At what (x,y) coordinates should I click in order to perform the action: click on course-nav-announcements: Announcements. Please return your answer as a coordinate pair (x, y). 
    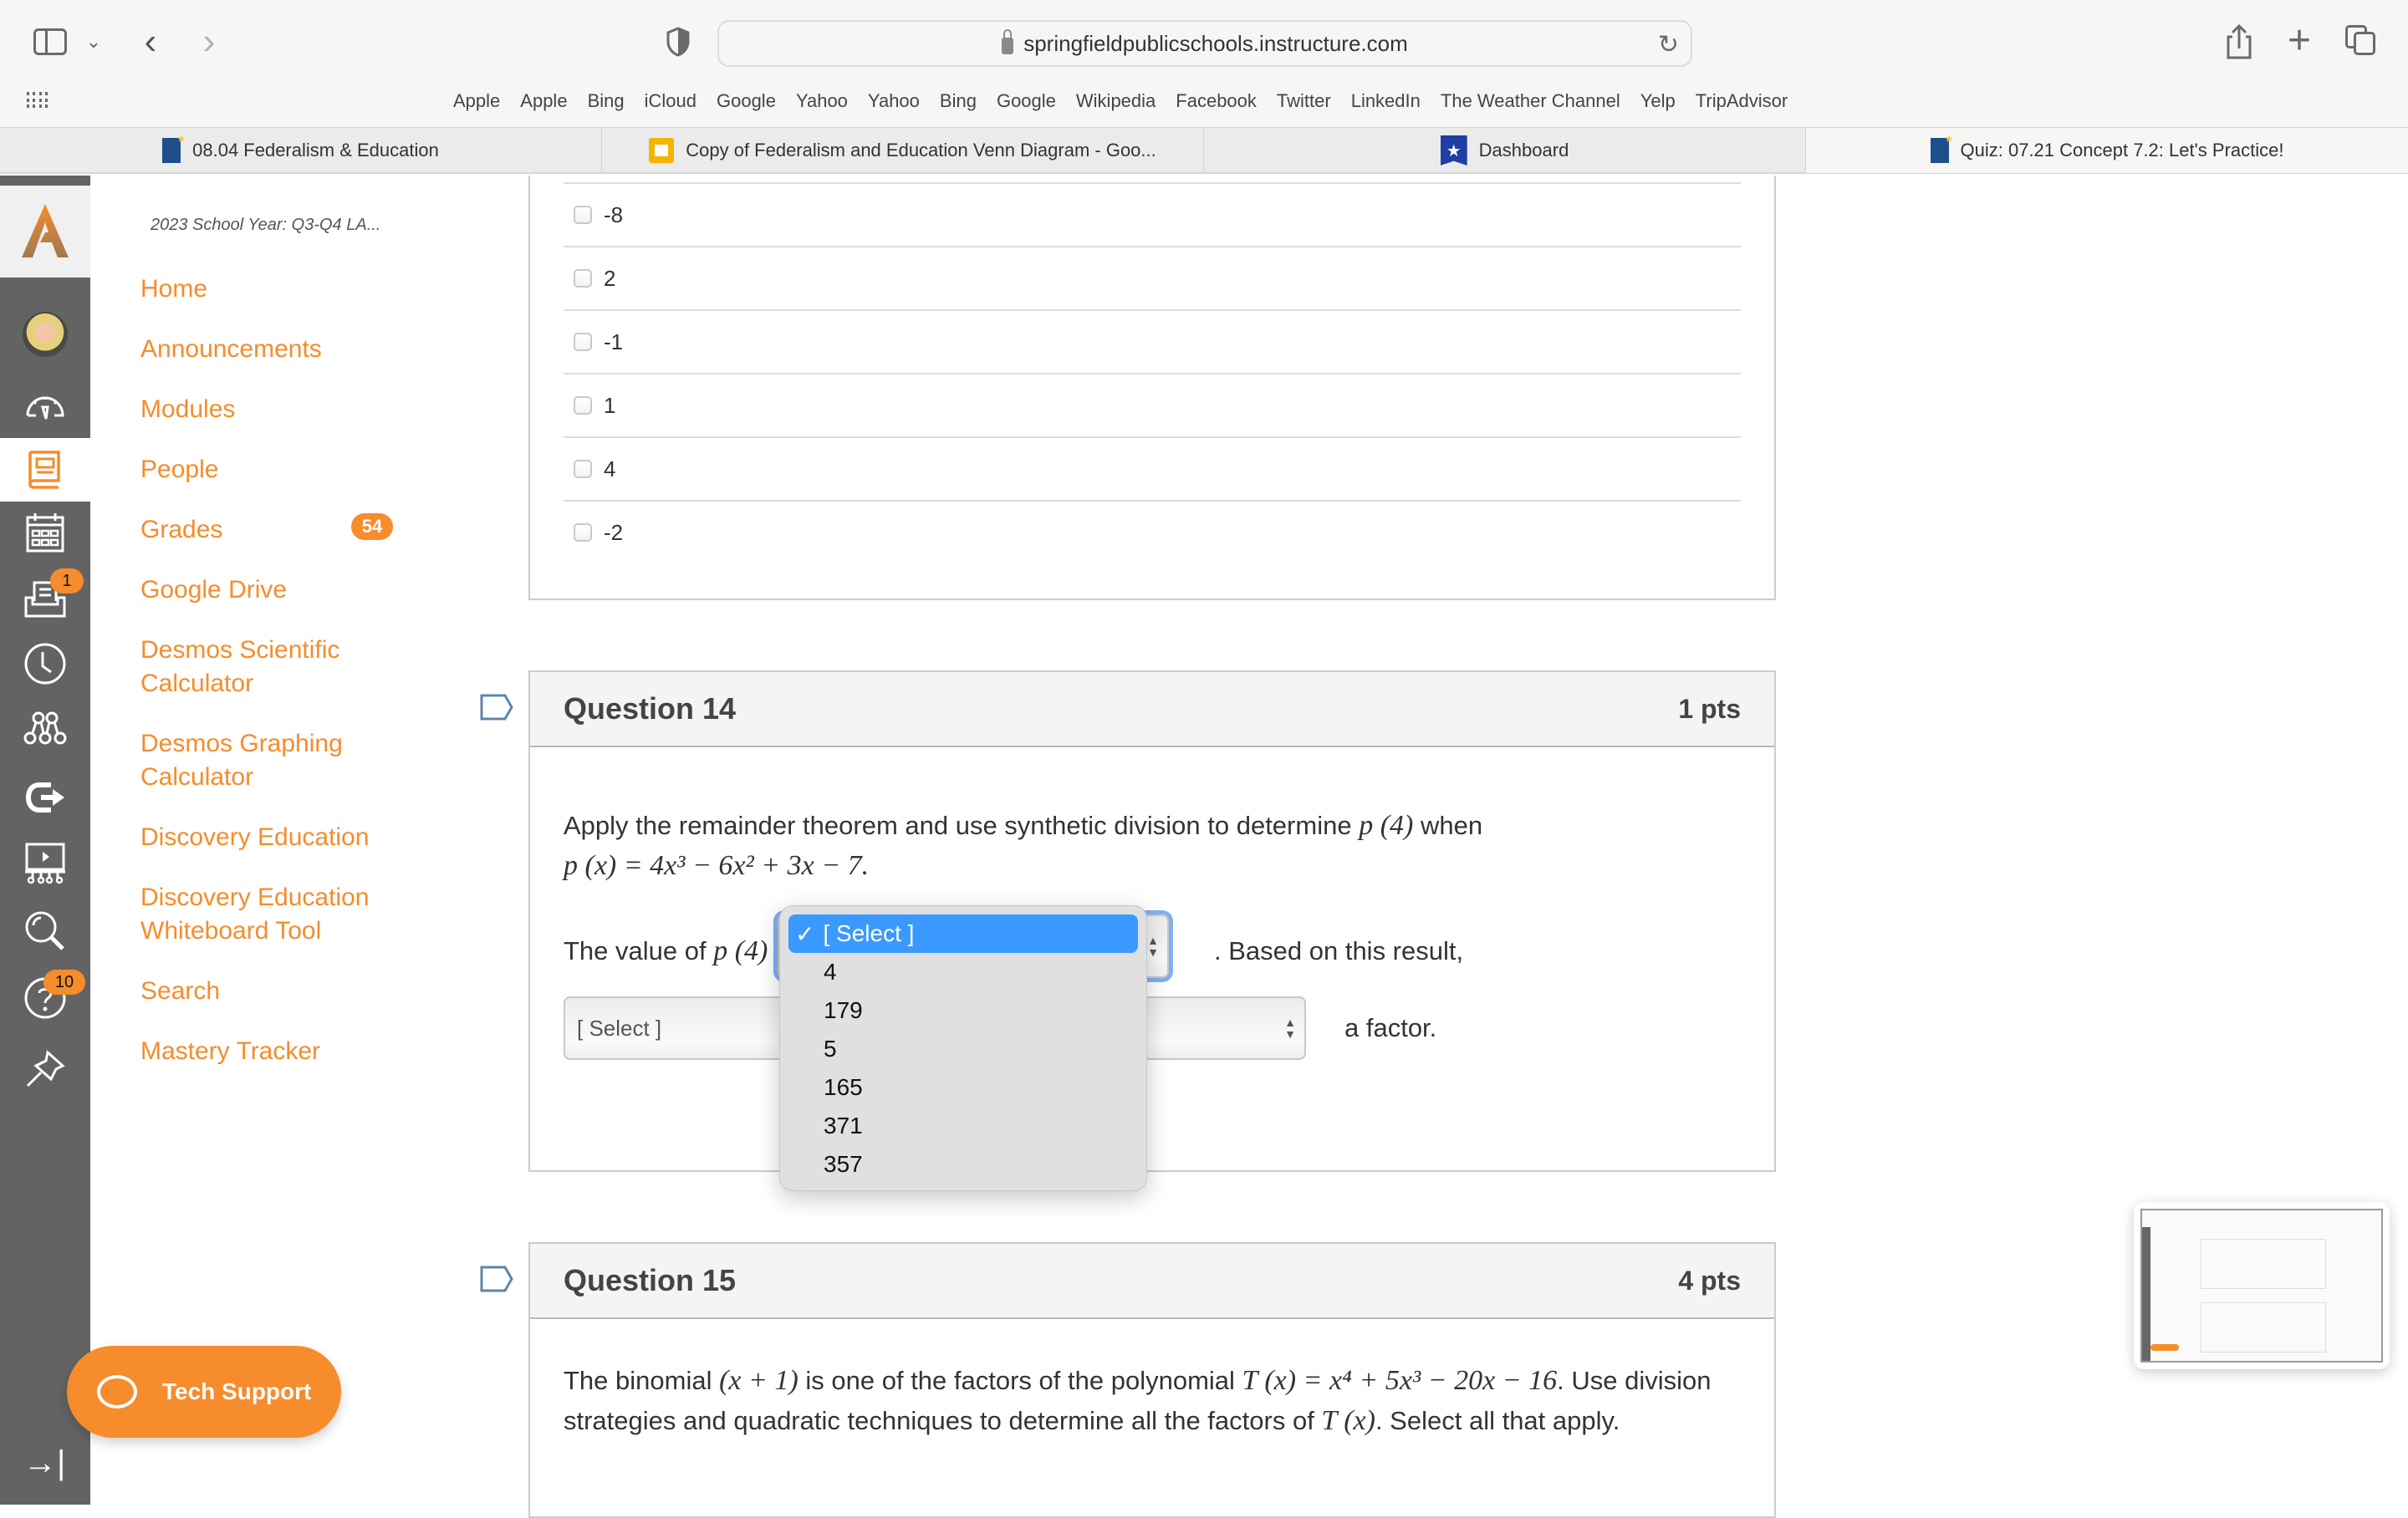
    Looking at the image, I should click on (283, 349).